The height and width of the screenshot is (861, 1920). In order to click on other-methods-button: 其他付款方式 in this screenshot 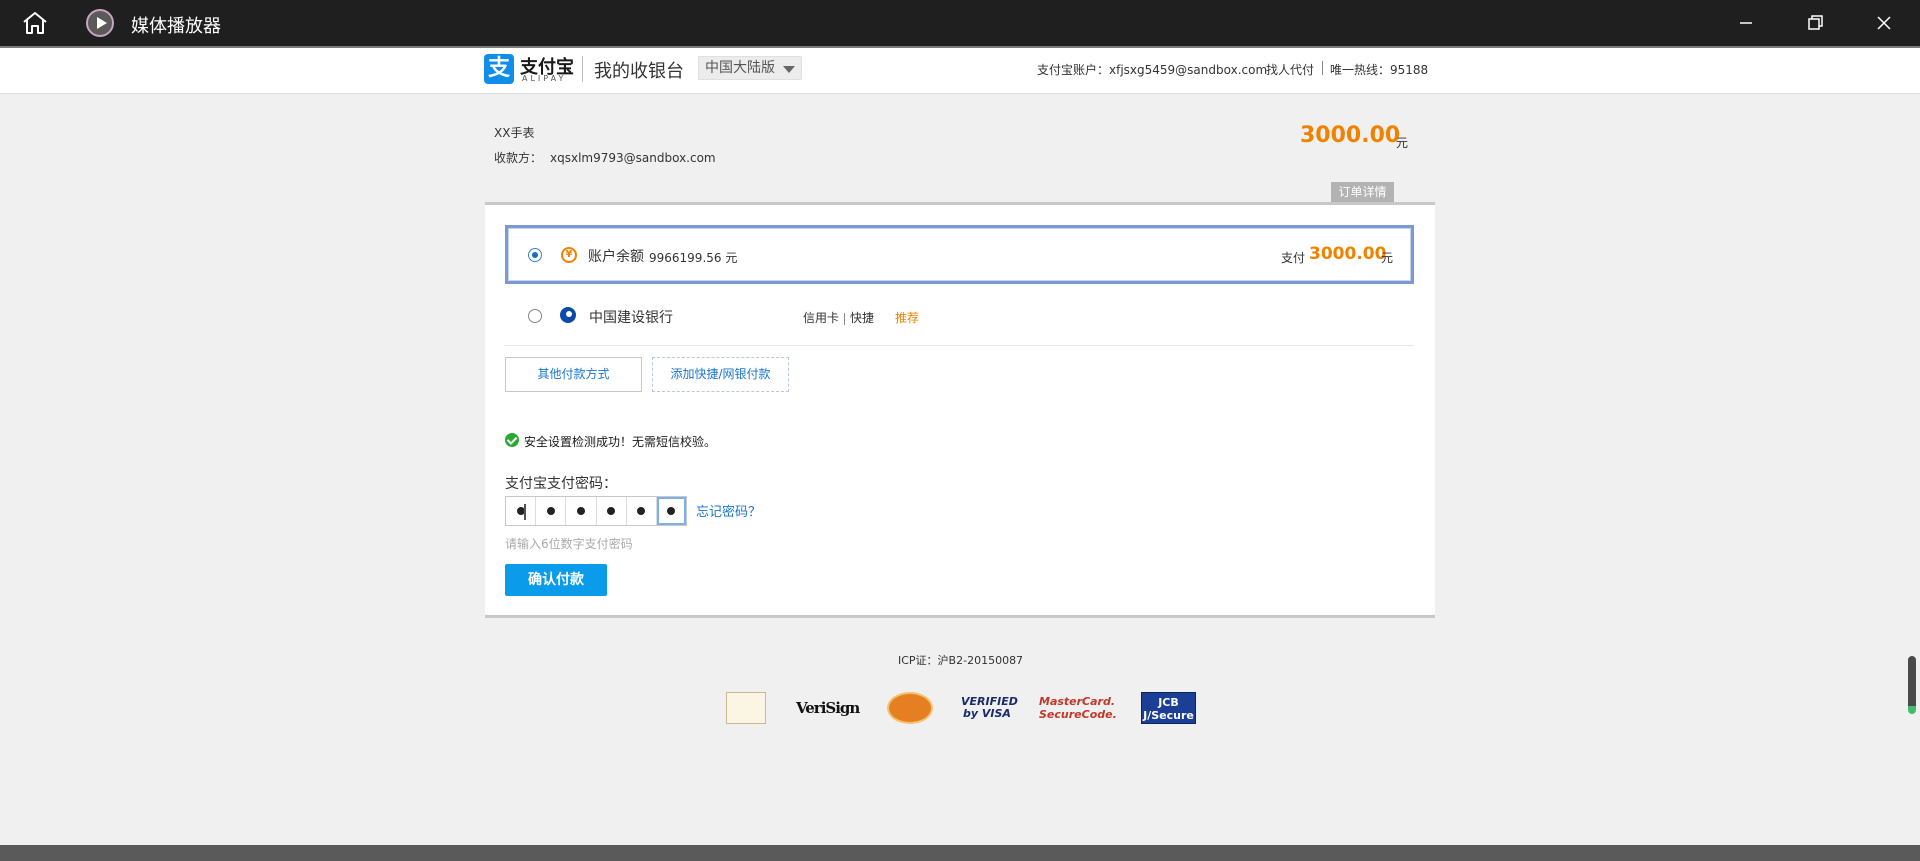, I will do `click(573, 374)`.